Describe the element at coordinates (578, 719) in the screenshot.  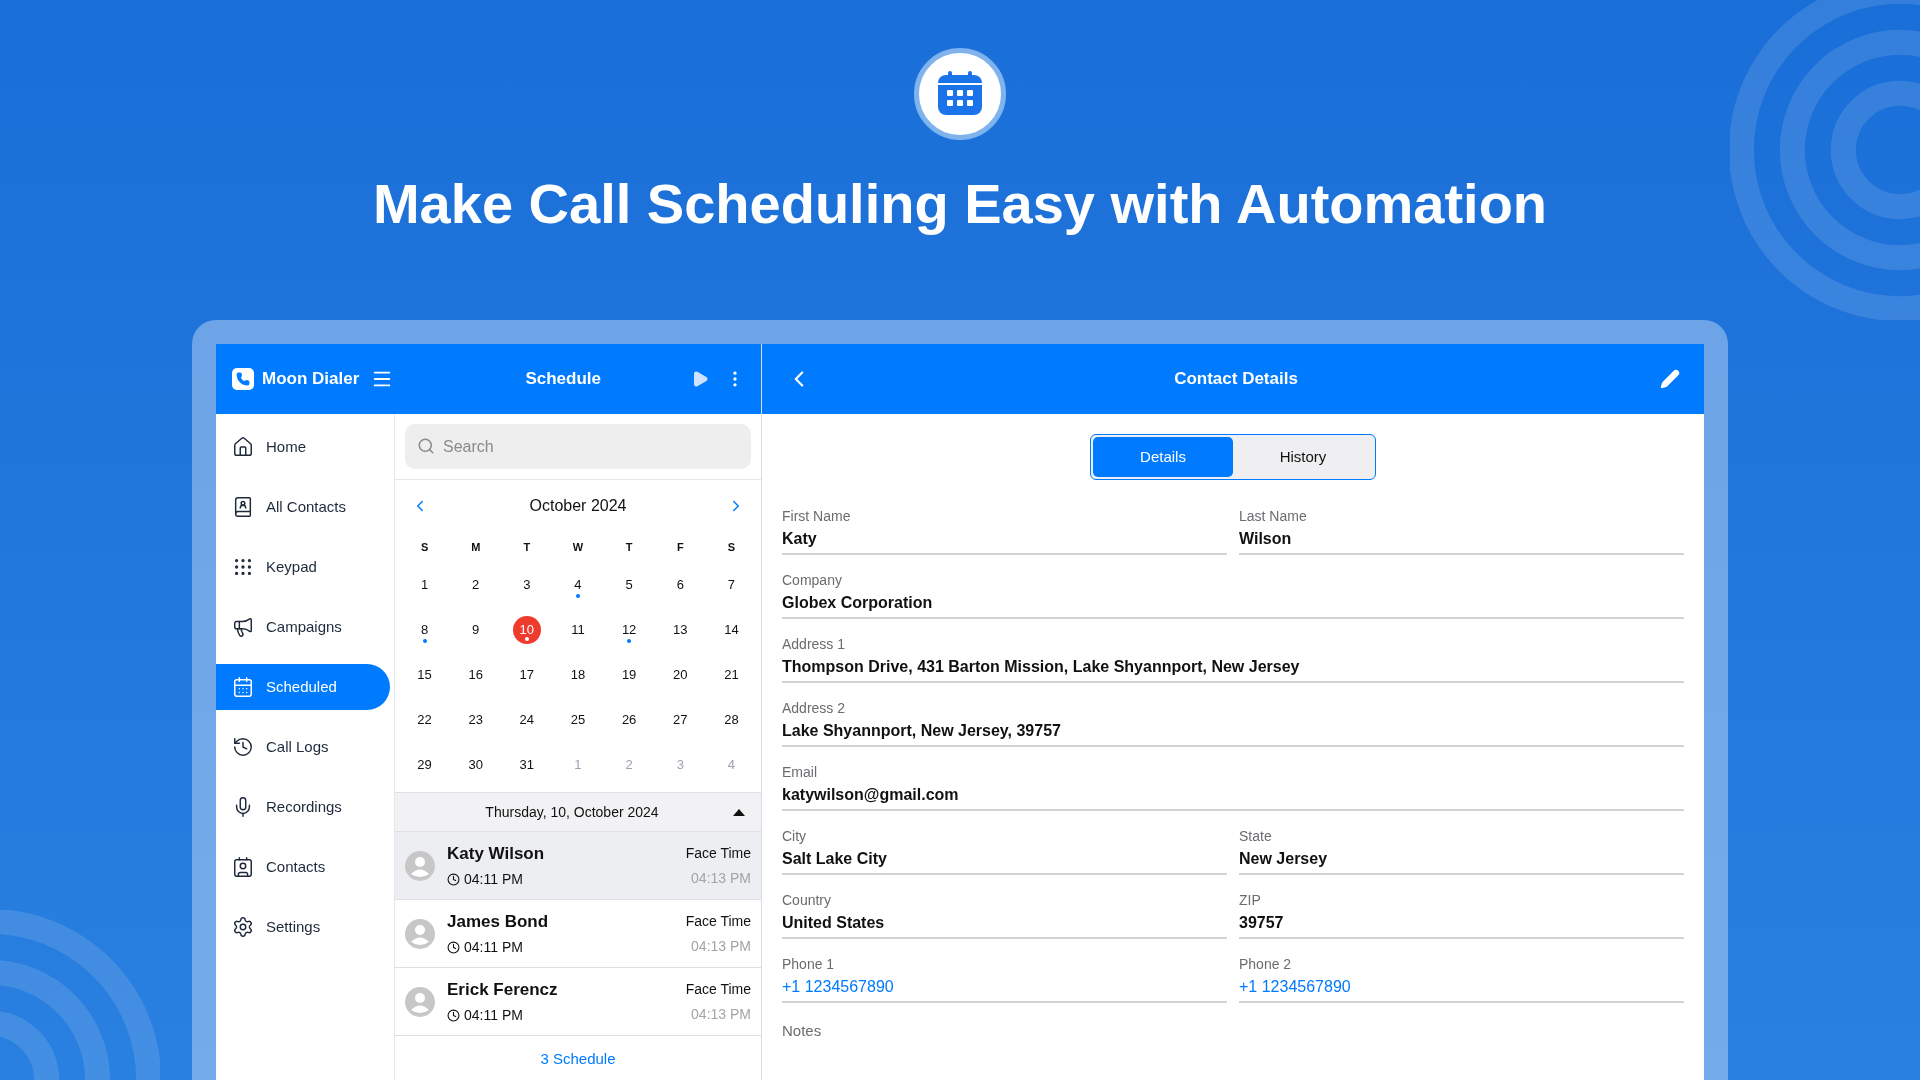
I see `calendar-day: 25` at that location.